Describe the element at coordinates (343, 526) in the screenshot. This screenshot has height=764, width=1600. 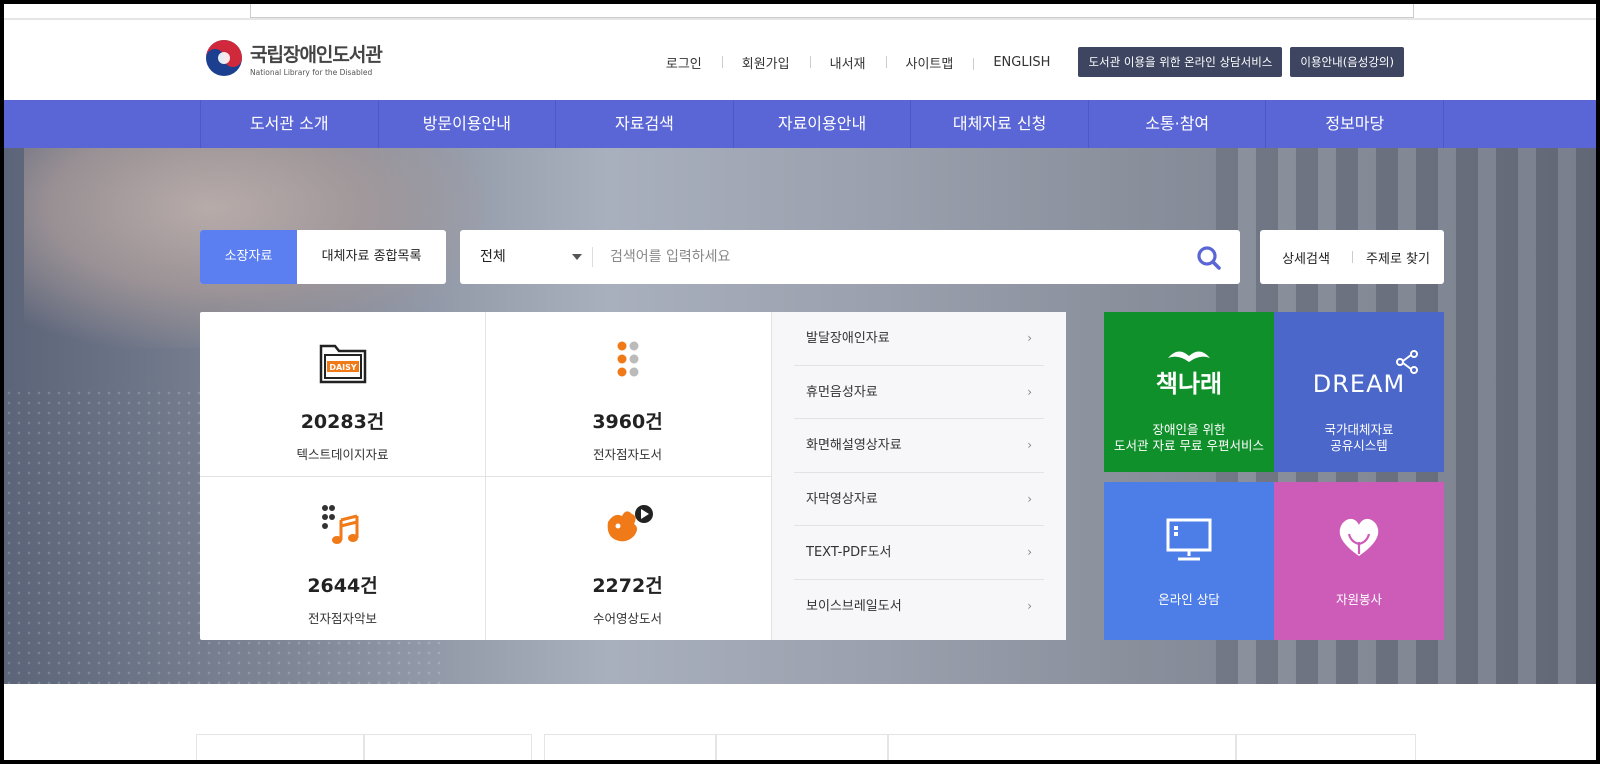
I see `braille-music-icon` at that location.